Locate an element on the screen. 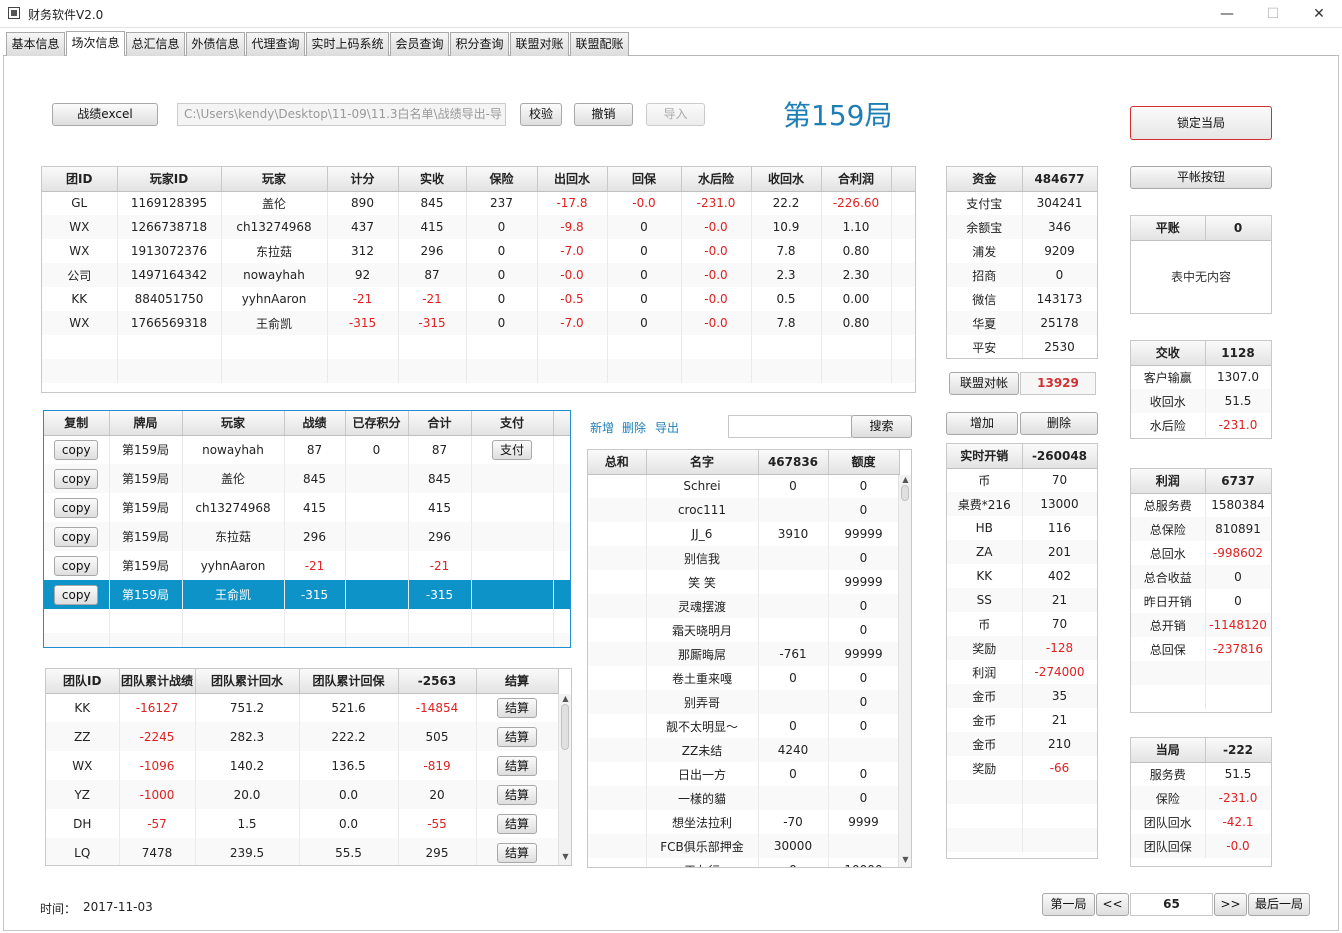 The image size is (1342, 933). realtime-row: 金币 210 is located at coordinates (1022, 744).